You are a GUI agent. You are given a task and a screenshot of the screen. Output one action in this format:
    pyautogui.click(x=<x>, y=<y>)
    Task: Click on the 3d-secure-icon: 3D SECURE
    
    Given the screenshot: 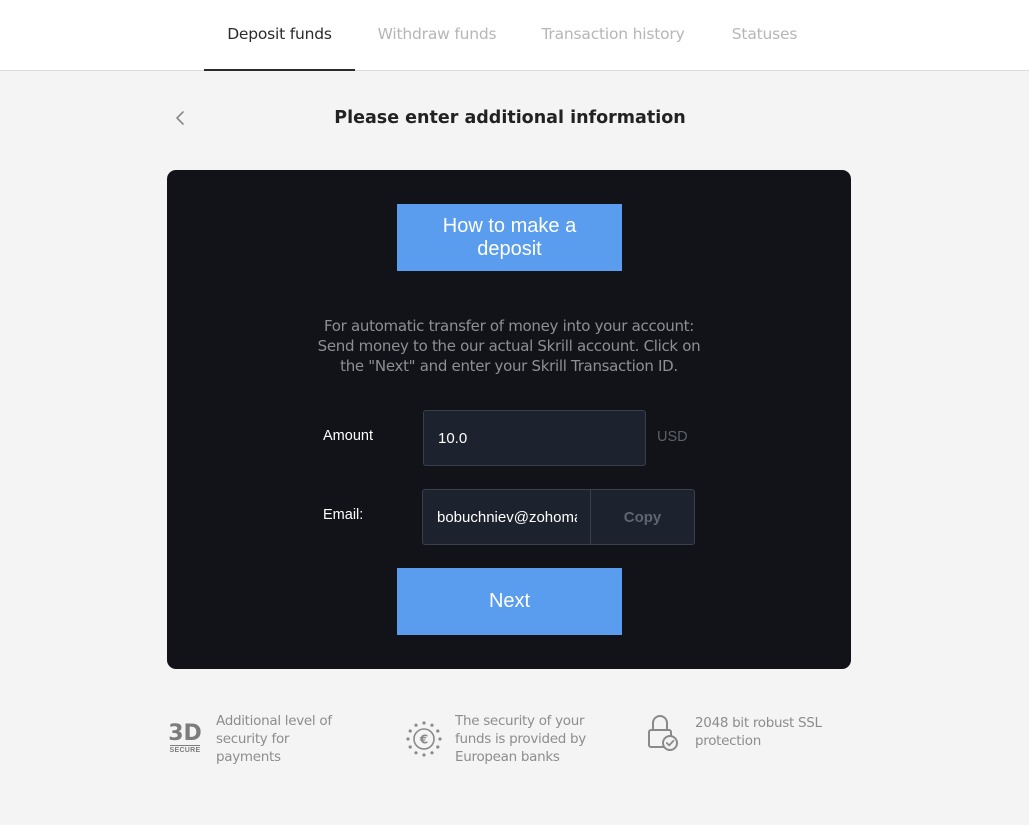 What is the action you would take?
    pyautogui.click(x=185, y=739)
    